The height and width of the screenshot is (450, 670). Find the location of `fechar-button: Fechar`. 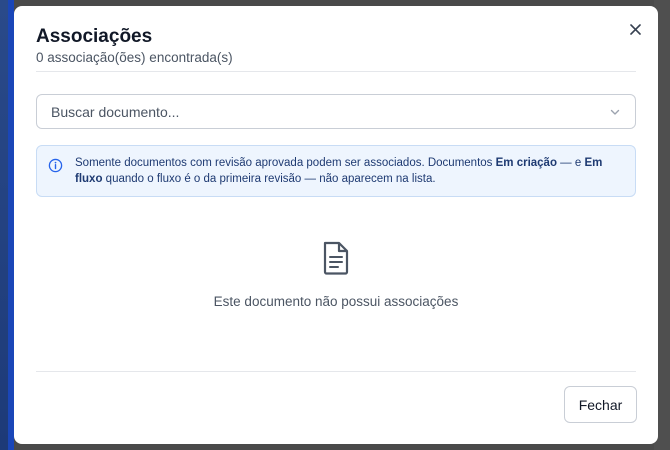

fechar-button: Fechar is located at coordinates (600, 404).